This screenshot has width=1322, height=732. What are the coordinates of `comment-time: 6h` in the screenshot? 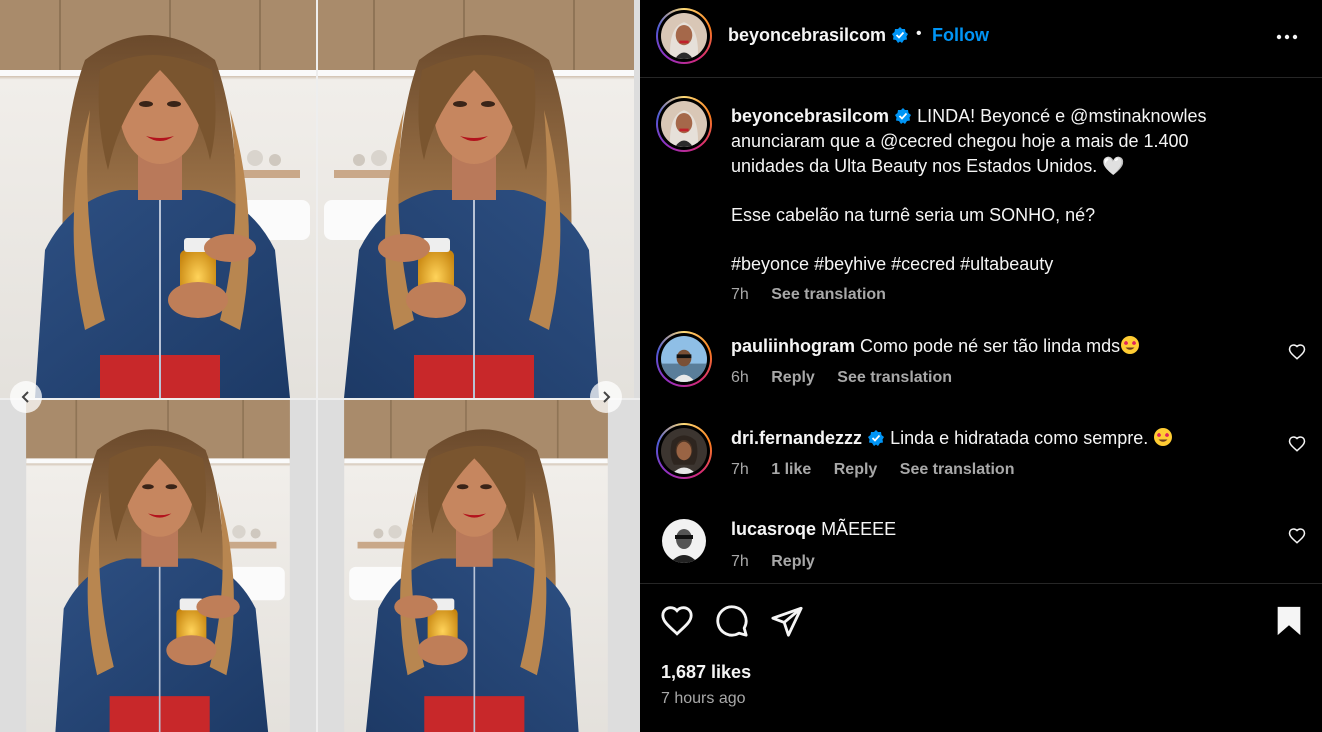 It's located at (740, 377).